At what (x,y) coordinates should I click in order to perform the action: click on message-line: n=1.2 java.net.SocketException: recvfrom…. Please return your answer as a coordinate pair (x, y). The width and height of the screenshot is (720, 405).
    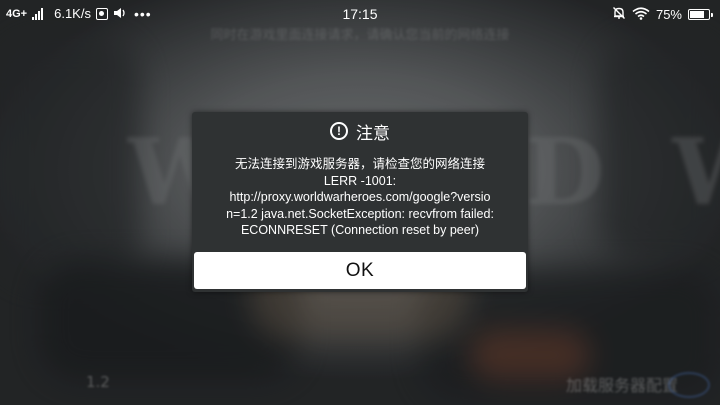
    Looking at the image, I should click on (360, 213).